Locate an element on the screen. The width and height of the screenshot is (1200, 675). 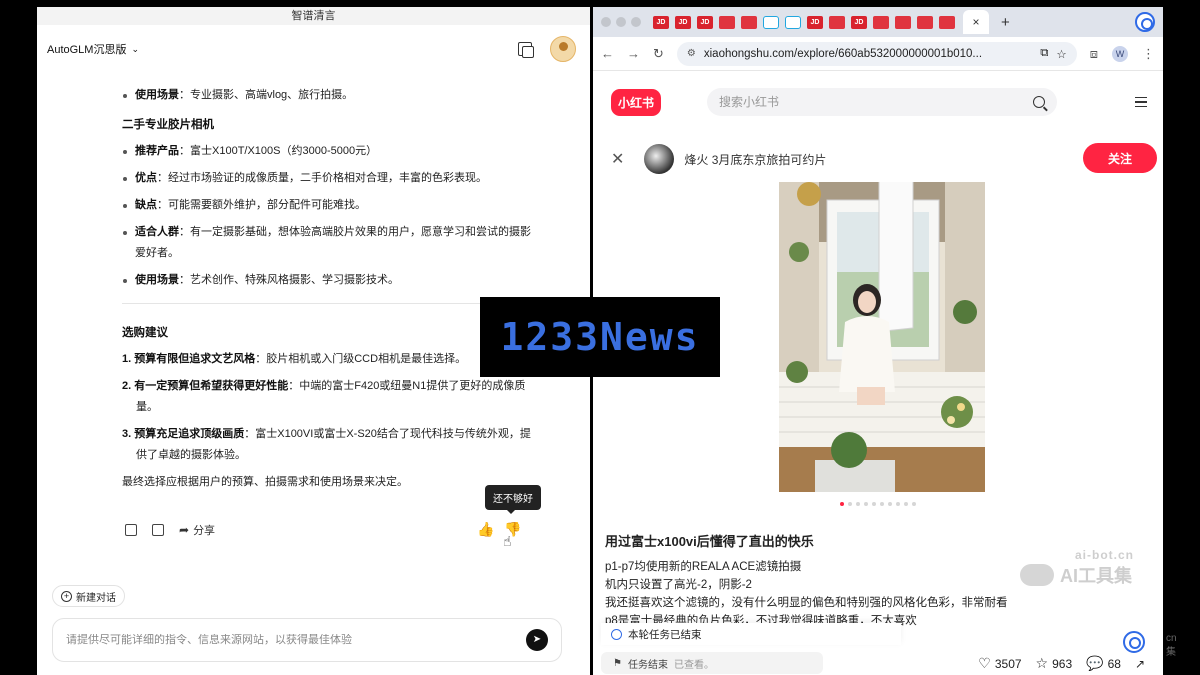
list-item: 适合人群：有一定摄影基础，想体验高端胶片效果的用户，愿意学习和尝试的摄影爱好者。 is located at coordinates (327, 243).